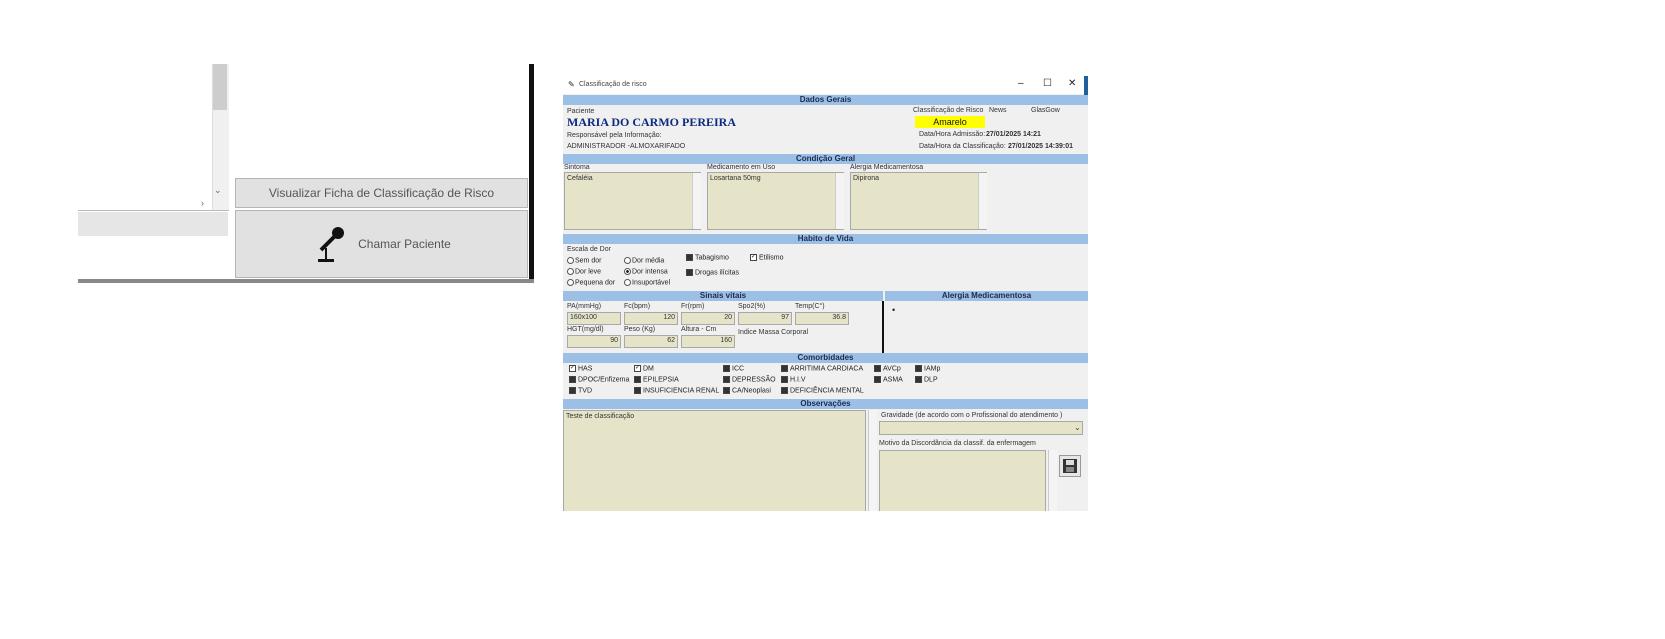  What do you see at coordinates (839, 201) in the screenshot?
I see `meds-scrollbar` at bounding box center [839, 201].